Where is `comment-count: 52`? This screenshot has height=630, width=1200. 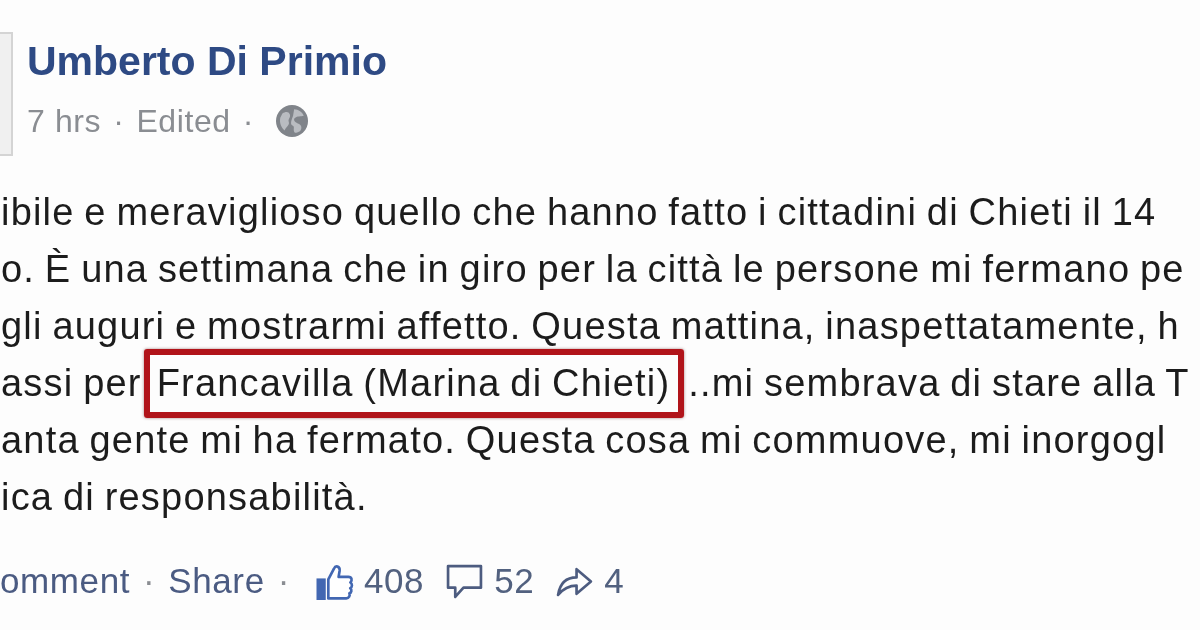 comment-count: 52 is located at coordinates (514, 581).